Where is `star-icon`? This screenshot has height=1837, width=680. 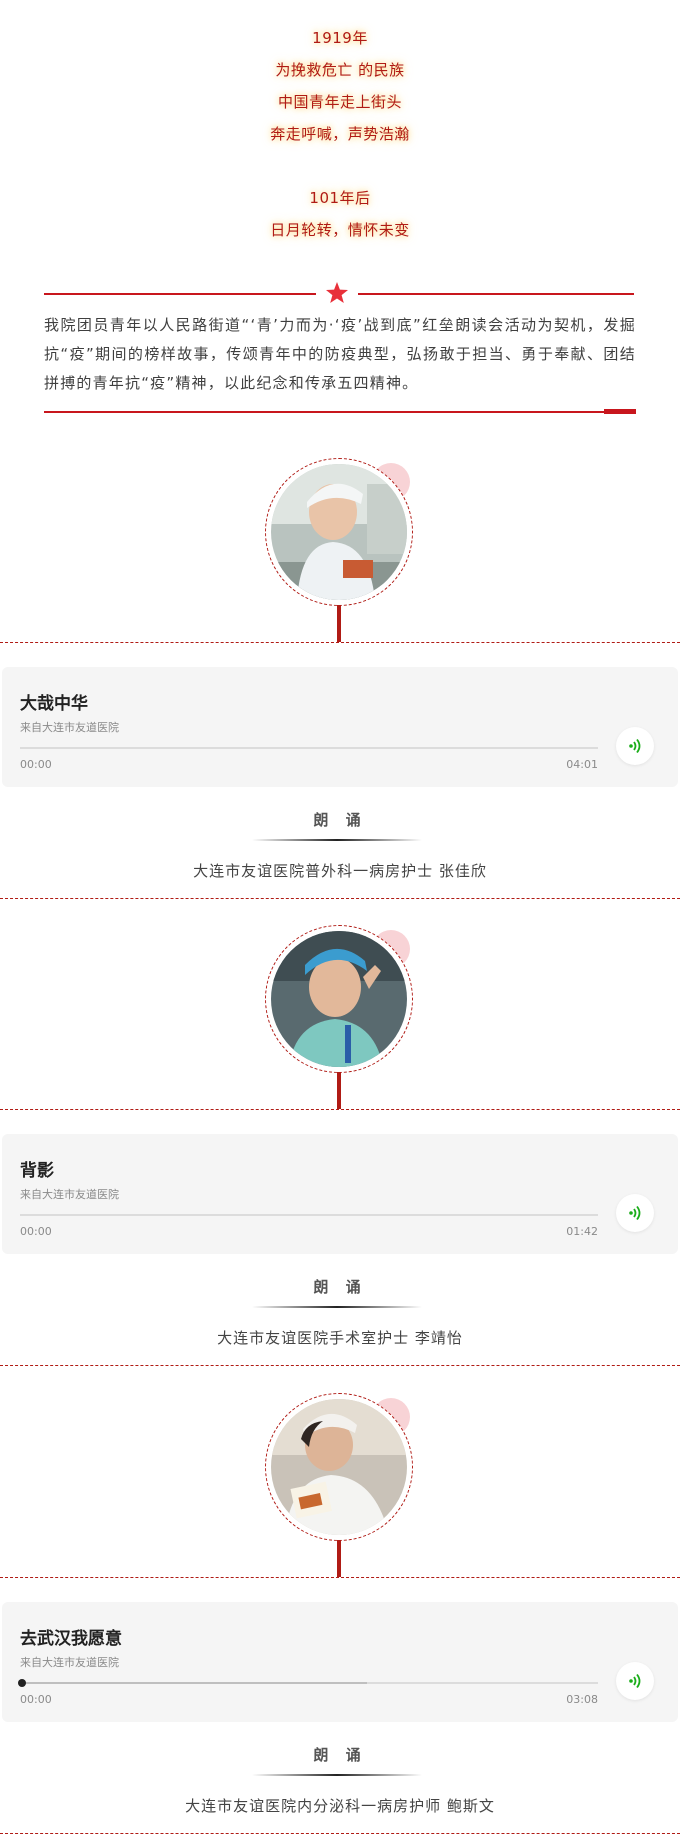 star-icon is located at coordinates (337, 292).